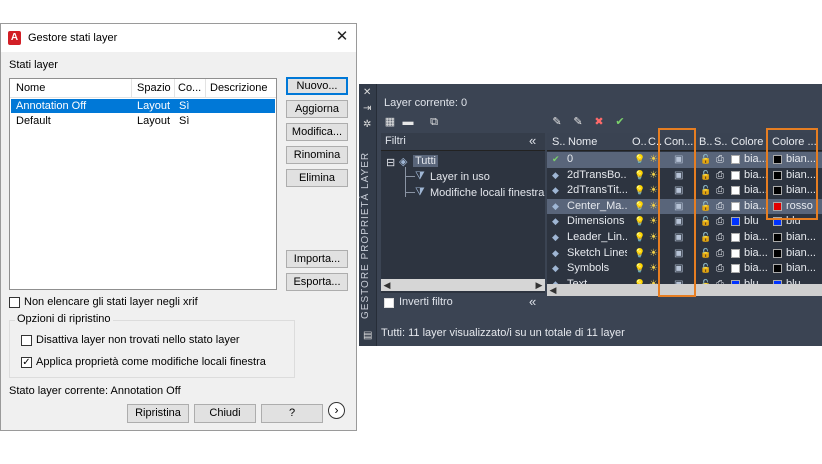 This screenshot has height=464, width=822. I want to click on new-filter-icon: ▦, so click(390, 122).